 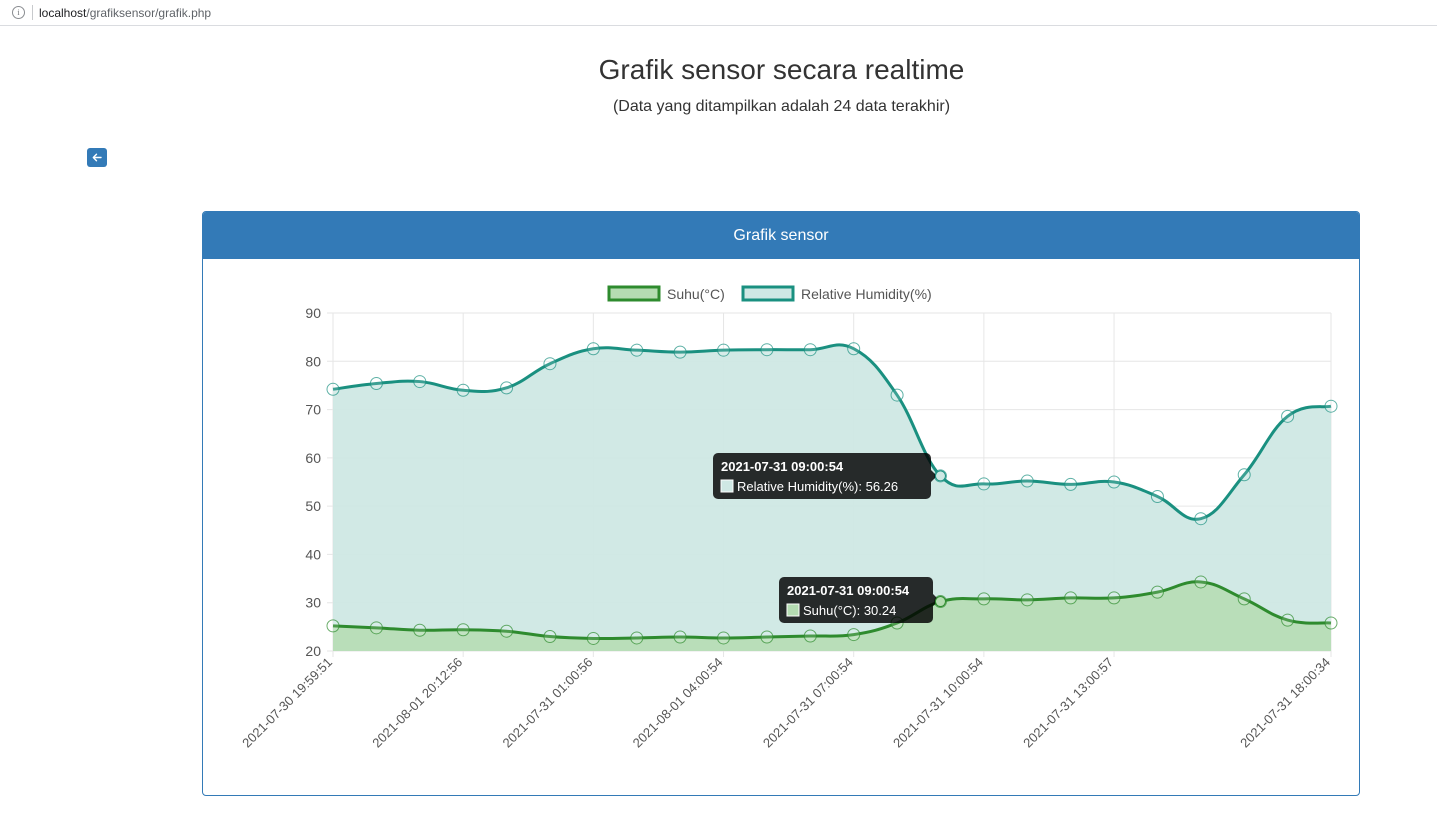 What do you see at coordinates (938, 703) in the screenshot?
I see `x-tick-label: 2021-07-31 10:00:54` at bounding box center [938, 703].